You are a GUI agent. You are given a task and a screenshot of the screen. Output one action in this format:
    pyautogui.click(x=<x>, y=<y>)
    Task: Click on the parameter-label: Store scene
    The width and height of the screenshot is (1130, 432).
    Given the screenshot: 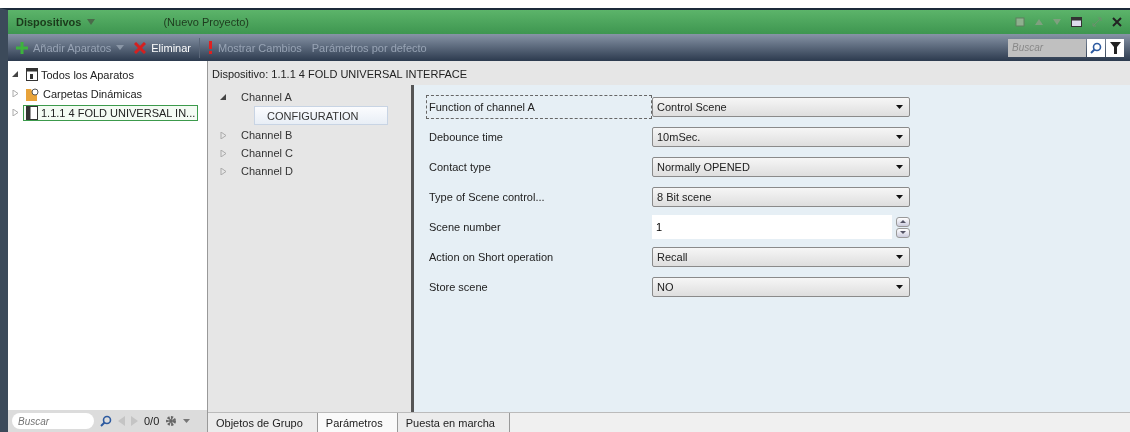 What is the action you would take?
    pyautogui.click(x=458, y=287)
    